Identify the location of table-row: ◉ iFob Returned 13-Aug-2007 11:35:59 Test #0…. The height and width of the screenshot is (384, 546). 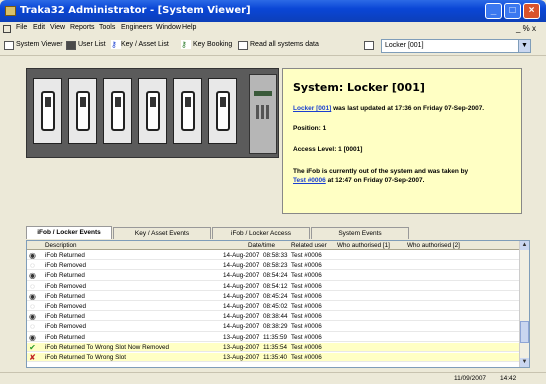
(274, 337).